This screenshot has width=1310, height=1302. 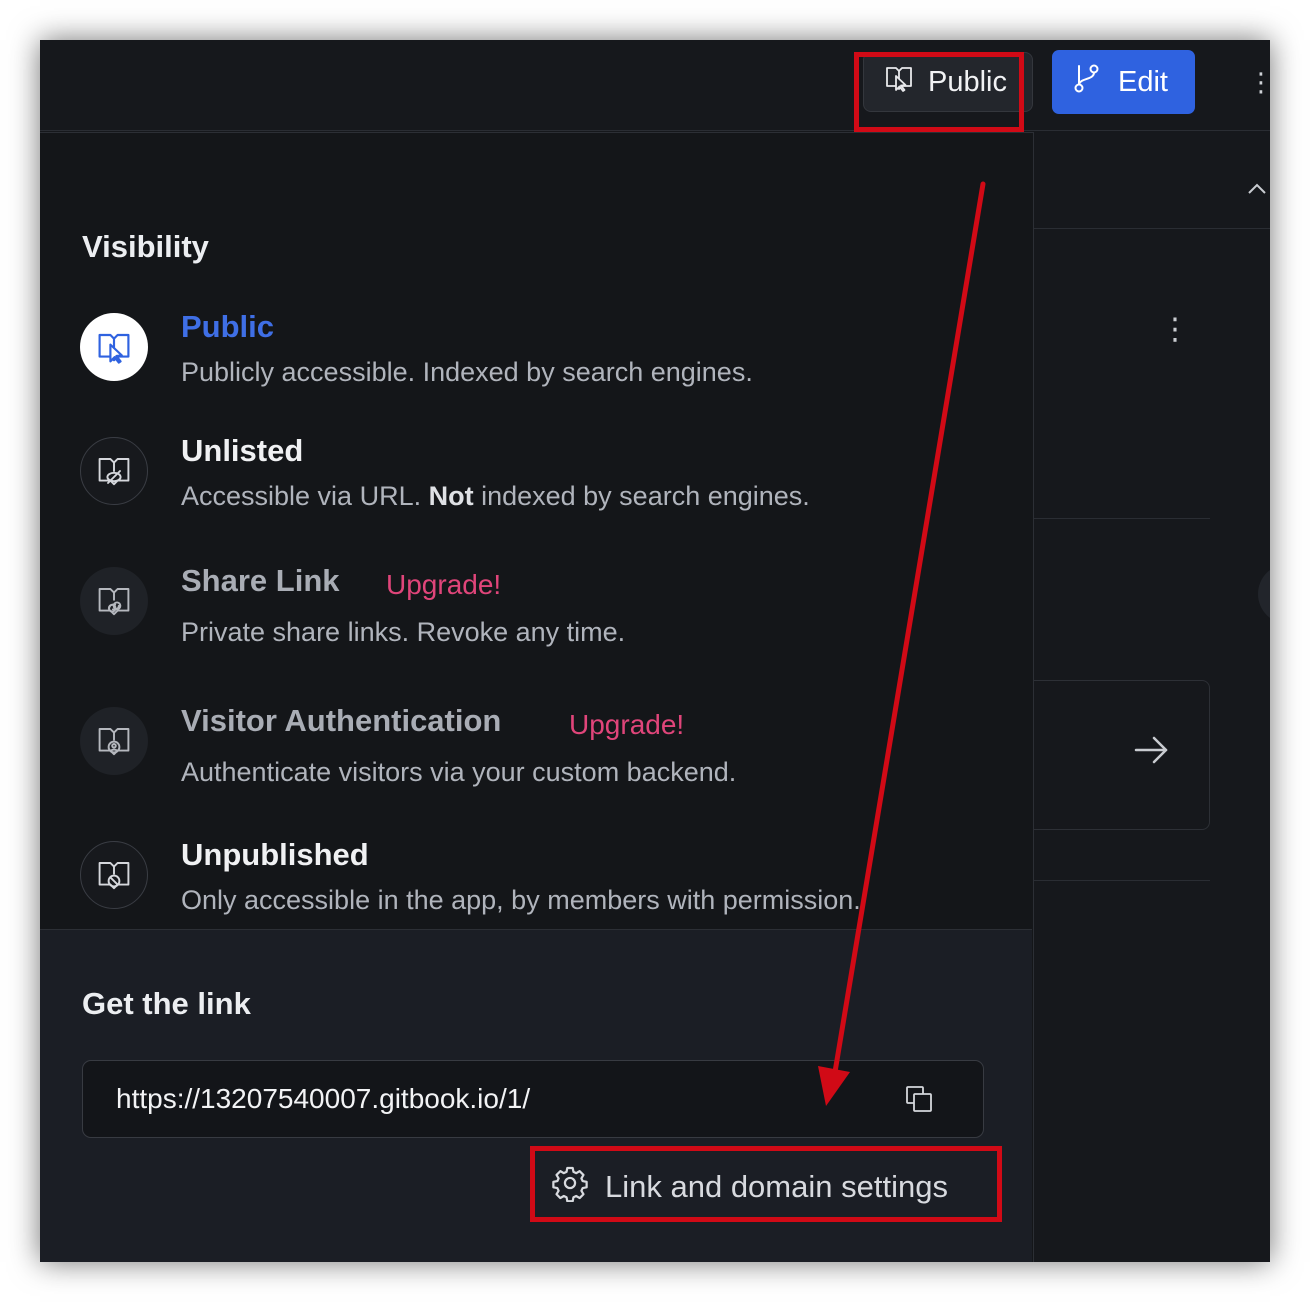 I want to click on link-domain-settings-label: Link and domain settings, so click(x=776, y=1186).